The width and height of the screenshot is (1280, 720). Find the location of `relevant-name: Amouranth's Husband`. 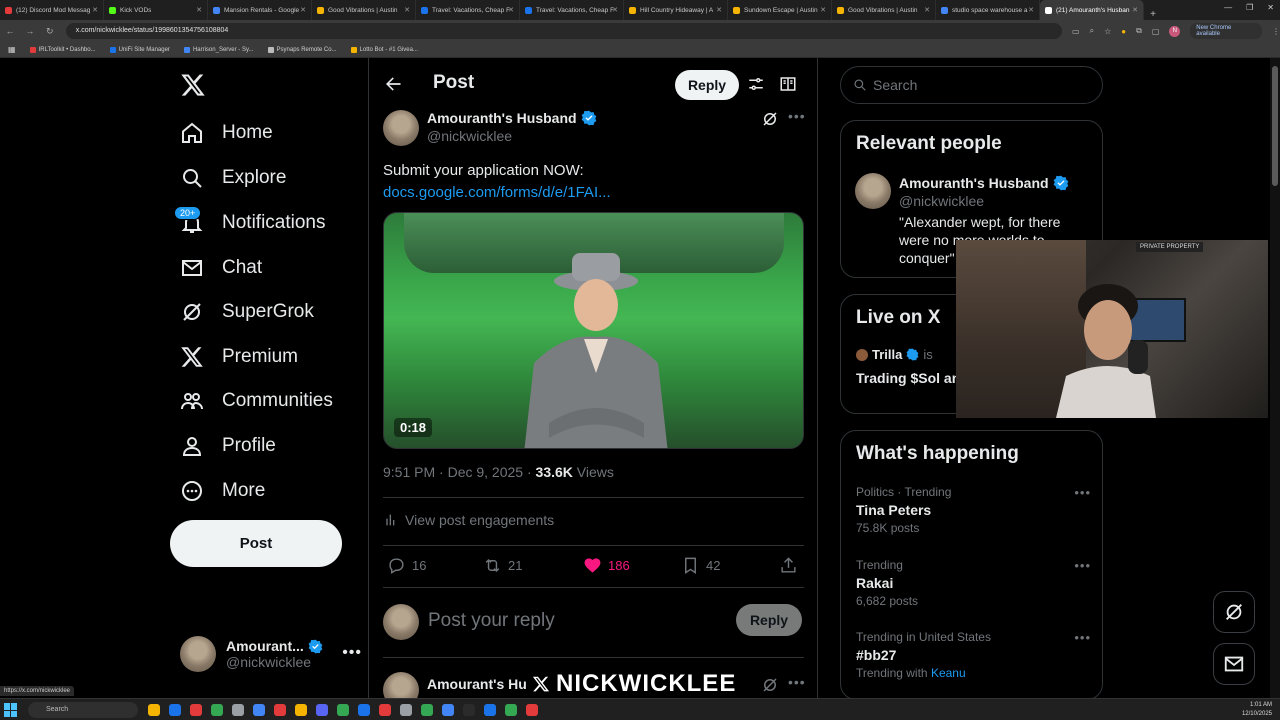

relevant-name: Amouranth's Husband is located at coordinates (974, 183).